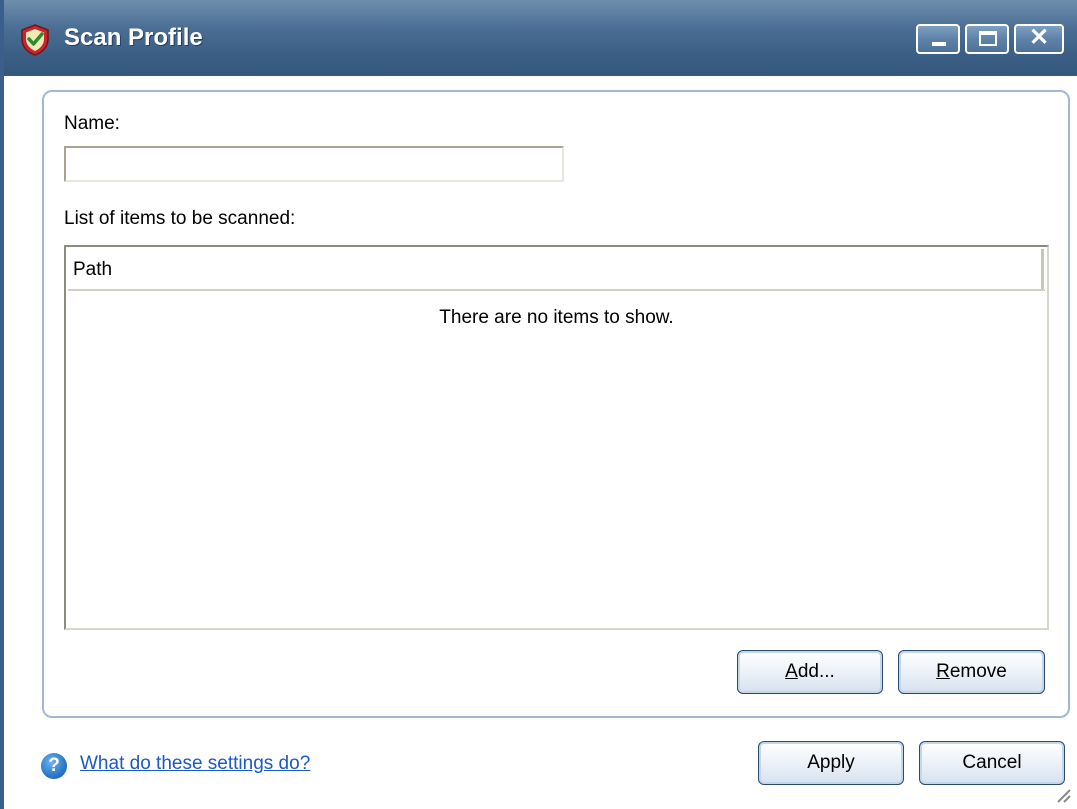 This screenshot has height=809, width=1077. Describe the element at coordinates (54, 766) in the screenshot. I see `help-icon: ?` at that location.